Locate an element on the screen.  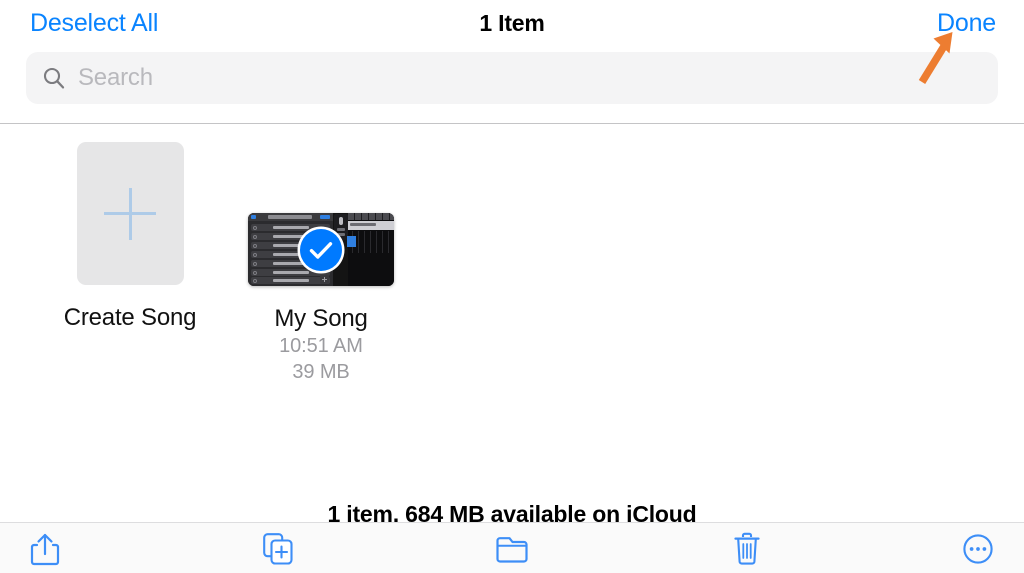
grid-item-create-song: Create Song is located at coordinates (130, 232).